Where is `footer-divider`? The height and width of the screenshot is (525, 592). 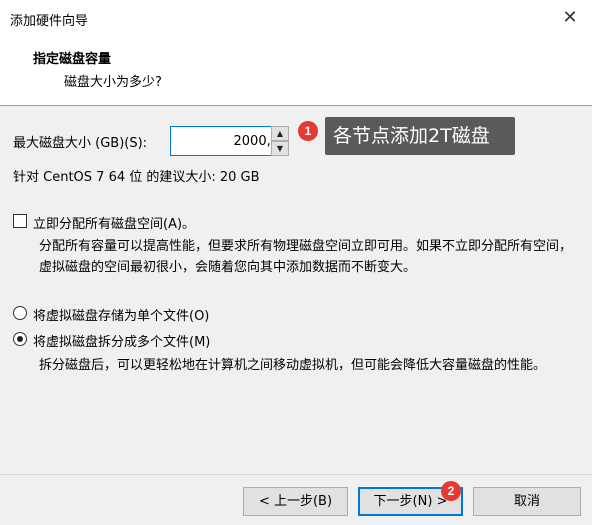 footer-divider is located at coordinates (296, 474).